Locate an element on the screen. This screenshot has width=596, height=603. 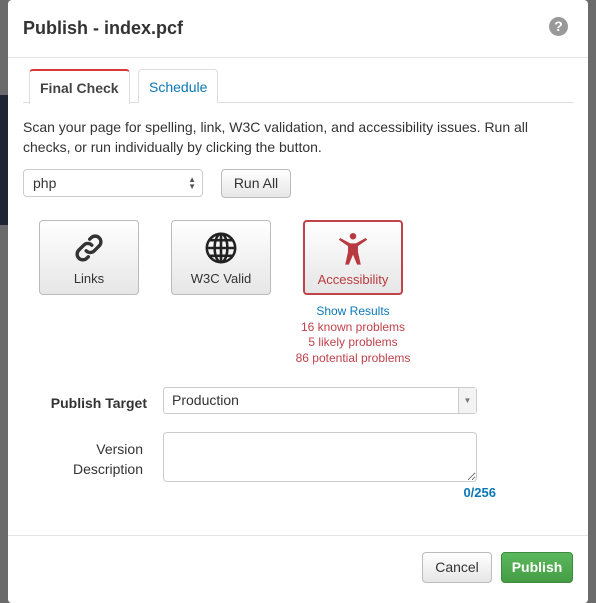
select-arrows-icon: ▲ ▼ is located at coordinates (192, 183).